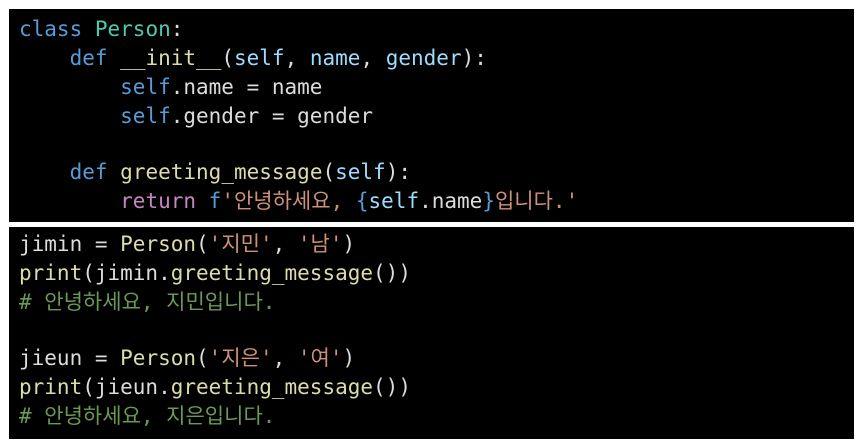  I want to click on function-name-init: __init__, so click(171, 58).